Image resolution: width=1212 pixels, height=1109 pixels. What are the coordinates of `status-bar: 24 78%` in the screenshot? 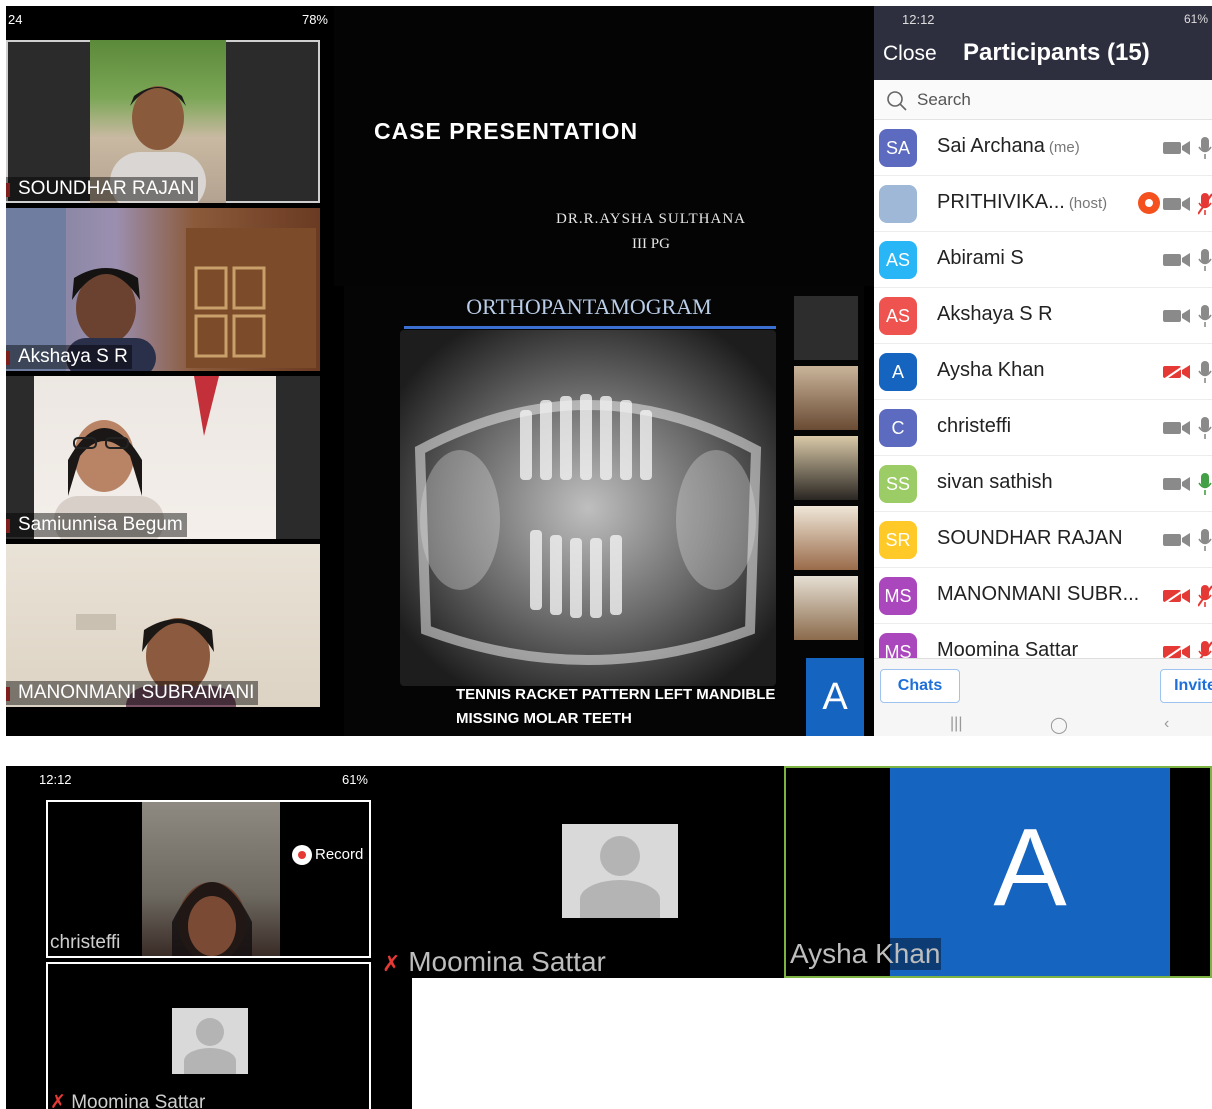 It's located at (170, 19).